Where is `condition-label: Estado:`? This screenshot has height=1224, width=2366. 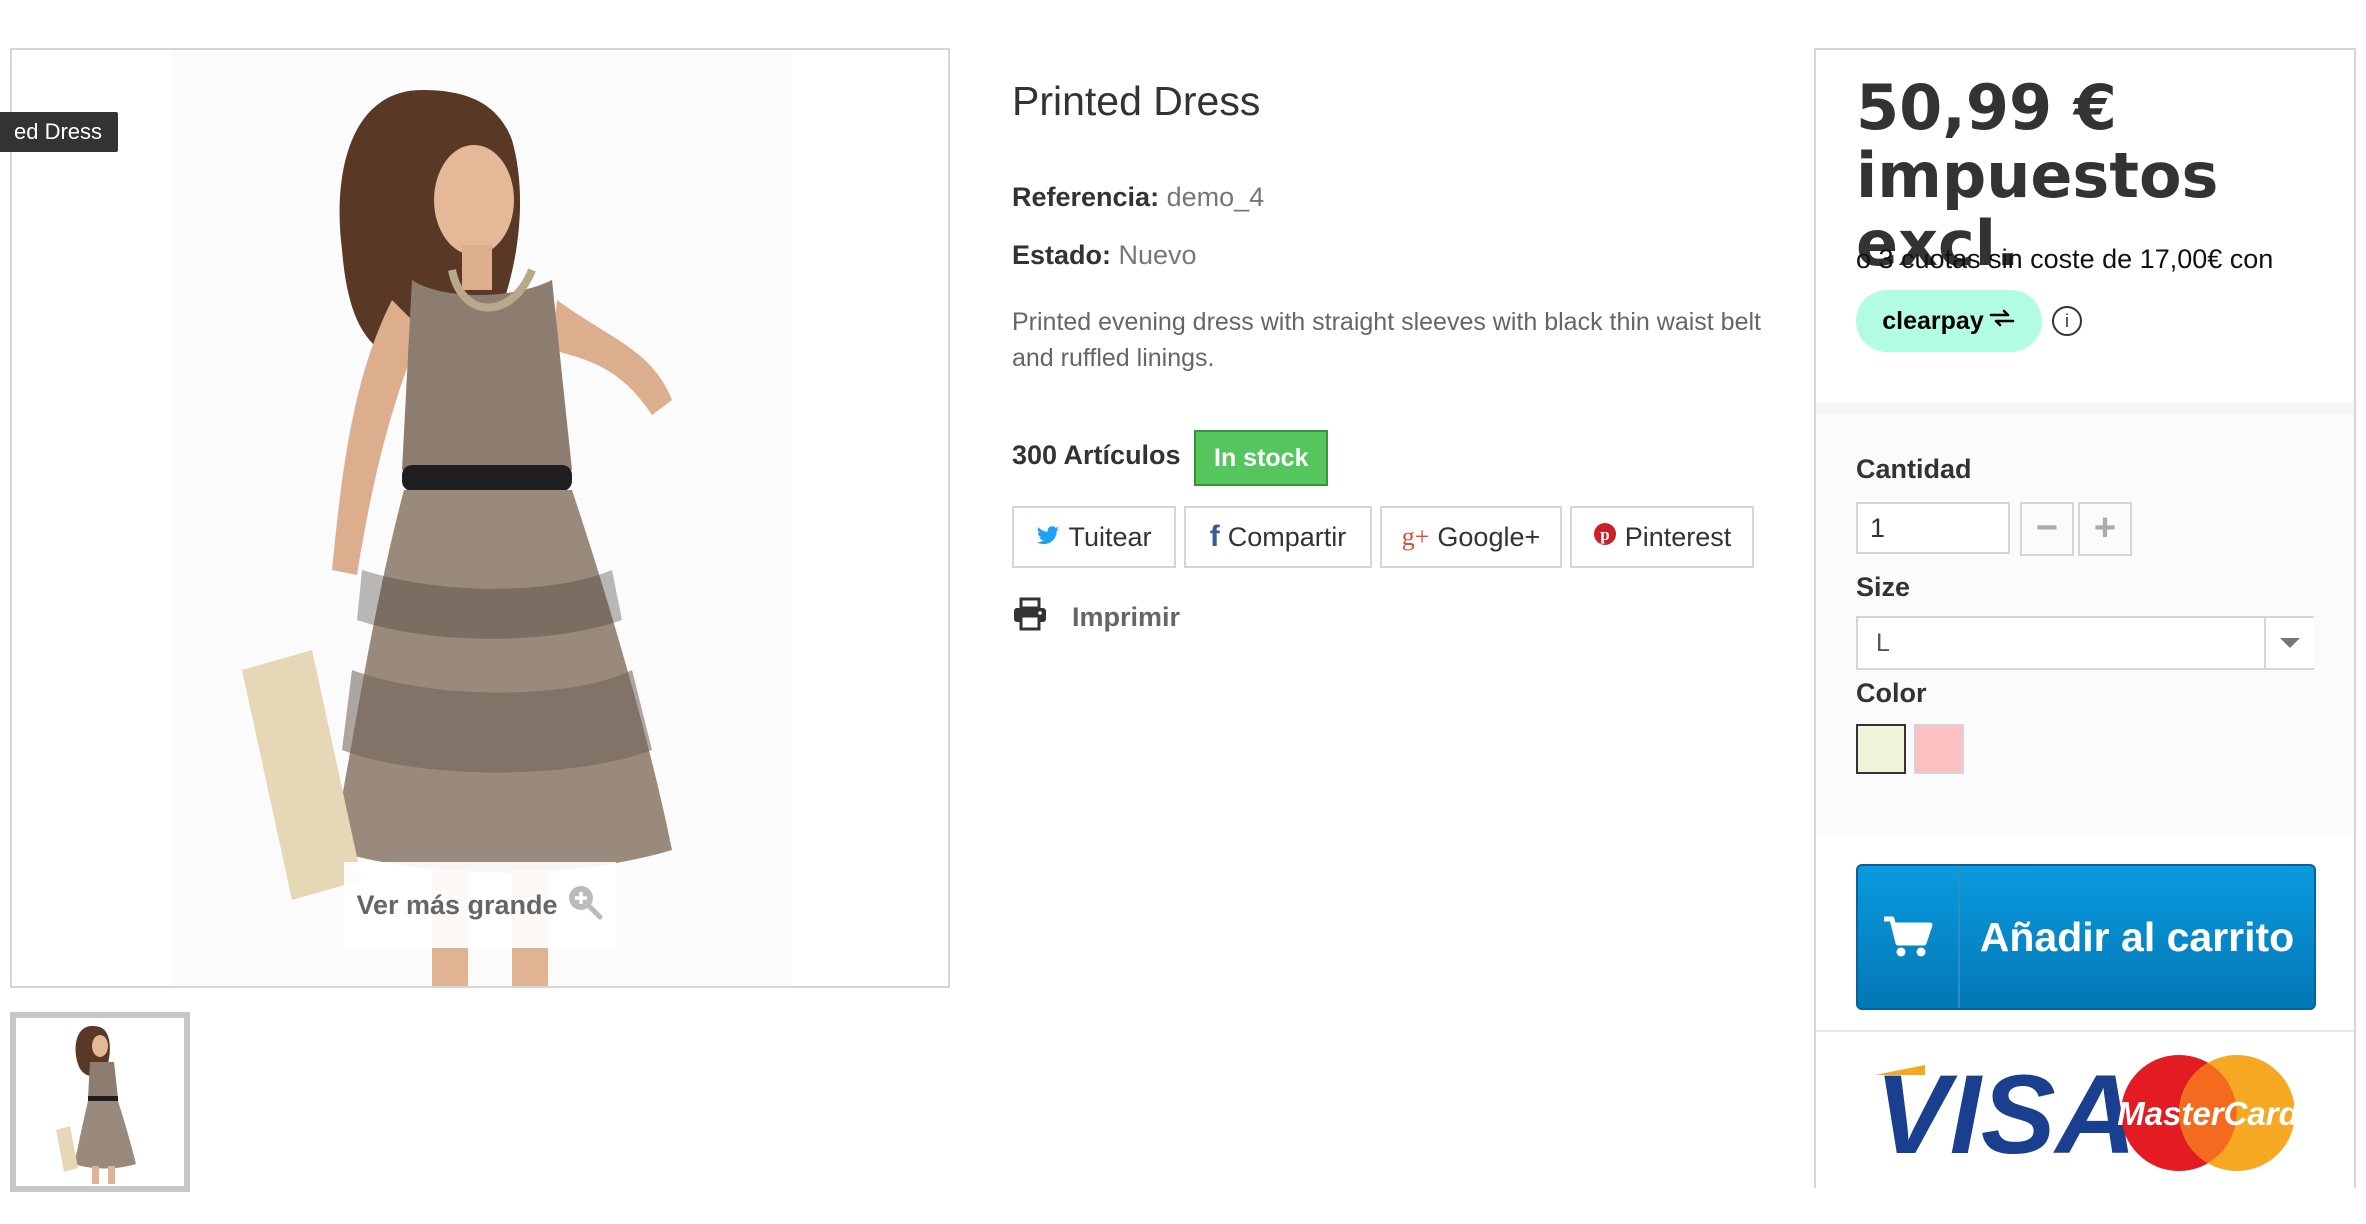 condition-label: Estado: is located at coordinates (1062, 255).